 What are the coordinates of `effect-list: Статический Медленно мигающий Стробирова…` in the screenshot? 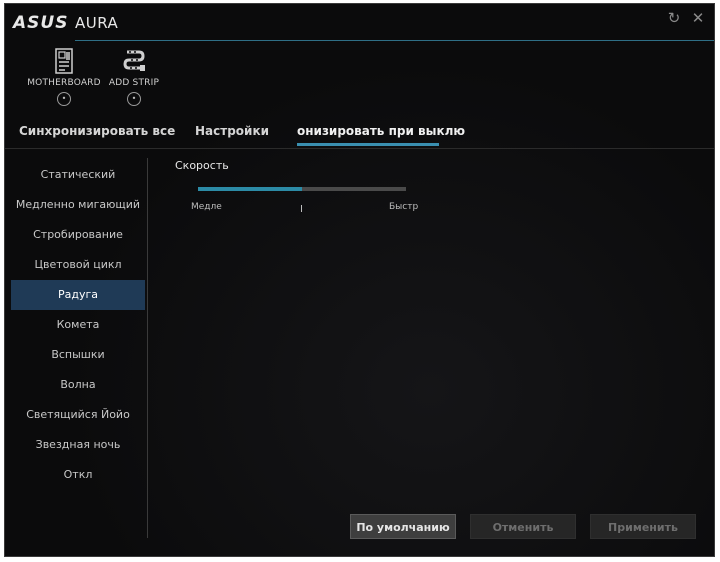 It's located at (78, 325).